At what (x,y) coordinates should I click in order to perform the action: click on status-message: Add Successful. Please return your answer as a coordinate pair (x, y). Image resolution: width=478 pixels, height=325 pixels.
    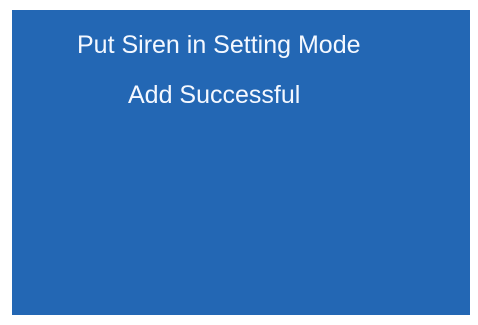
    Looking at the image, I should click on (214, 95).